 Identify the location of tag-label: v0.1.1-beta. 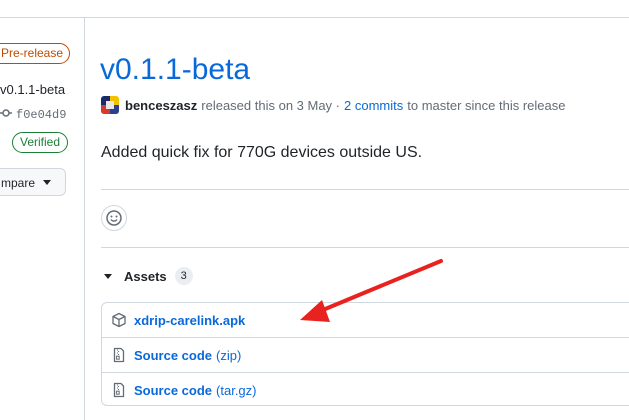
(33, 89).